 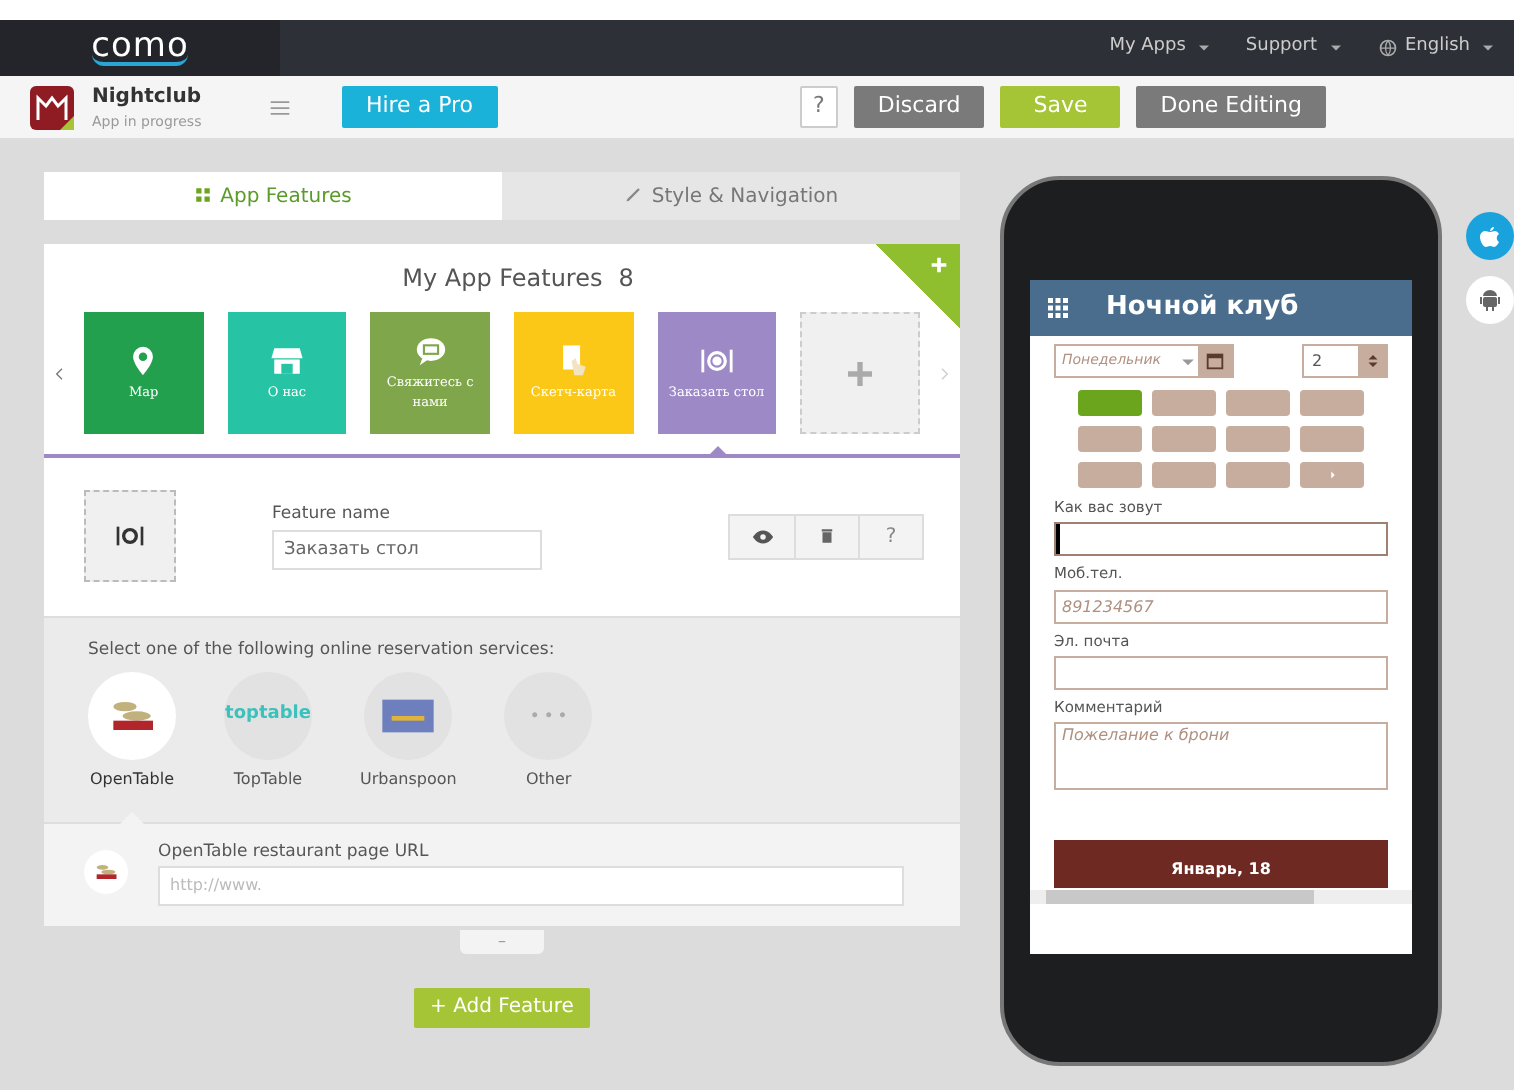 I want to click on date-banner: Январь, 18, so click(x=1221, y=864).